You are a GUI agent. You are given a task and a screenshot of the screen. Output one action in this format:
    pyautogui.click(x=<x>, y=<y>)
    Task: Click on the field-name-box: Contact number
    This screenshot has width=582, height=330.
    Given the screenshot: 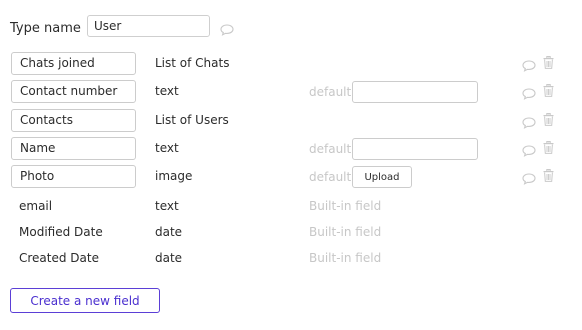 What is the action you would take?
    pyautogui.click(x=73, y=91)
    